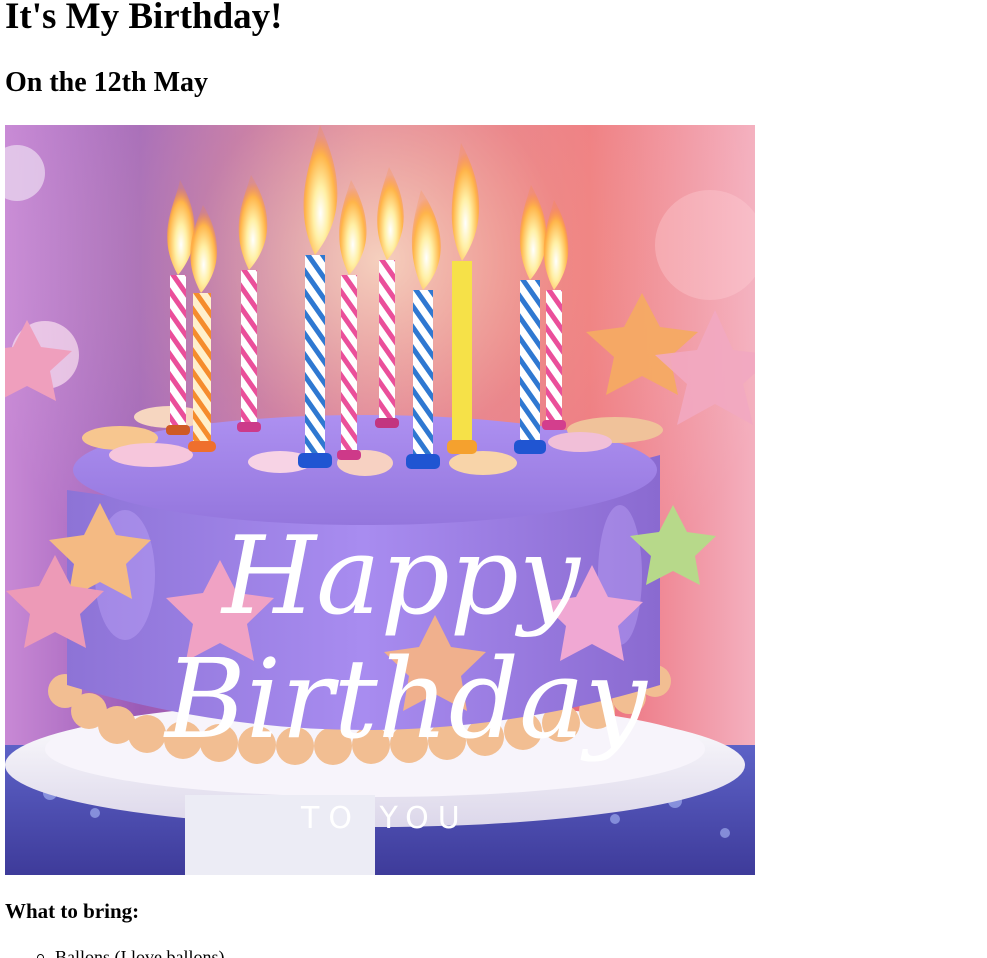 This screenshot has width=987, height=958. What do you see at coordinates (384, 818) in the screenshot?
I see `cake-subtitle: TO YOU` at bounding box center [384, 818].